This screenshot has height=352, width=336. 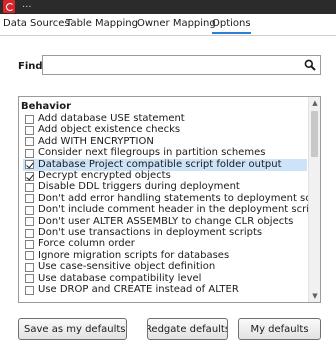 I want to click on tab-owner-mapping: Owner Mapping, so click(x=176, y=23).